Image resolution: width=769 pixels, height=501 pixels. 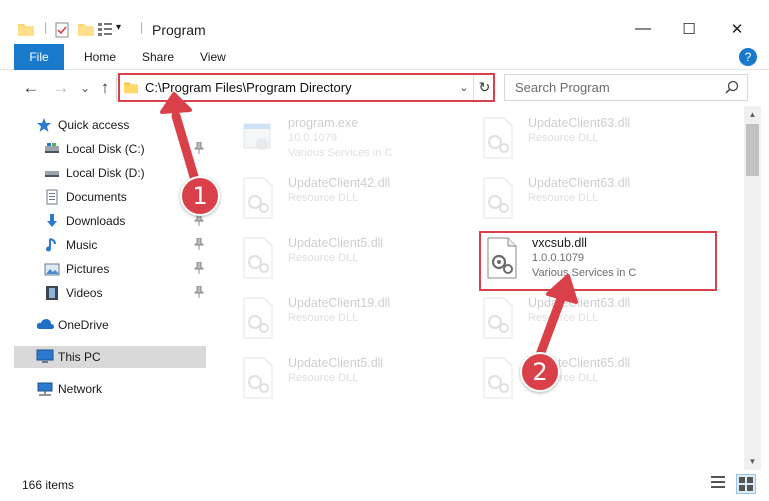 What do you see at coordinates (52, 293) in the screenshot?
I see `videos-icon` at bounding box center [52, 293].